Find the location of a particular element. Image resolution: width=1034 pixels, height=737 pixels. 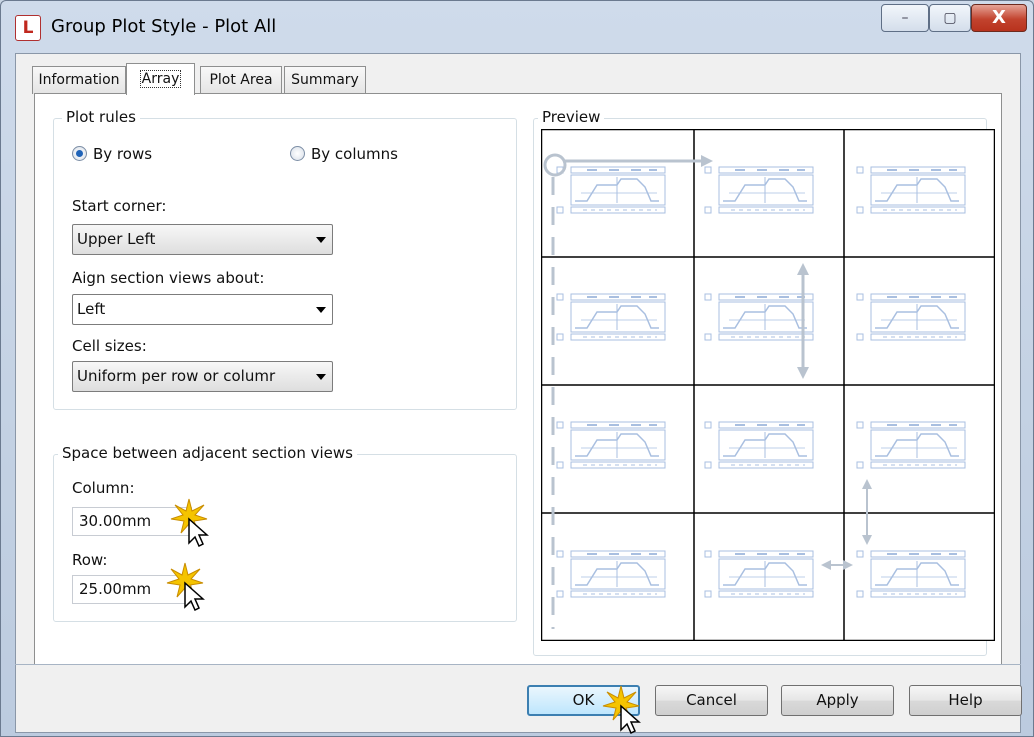

tab-array-label: Array is located at coordinates (160, 79).